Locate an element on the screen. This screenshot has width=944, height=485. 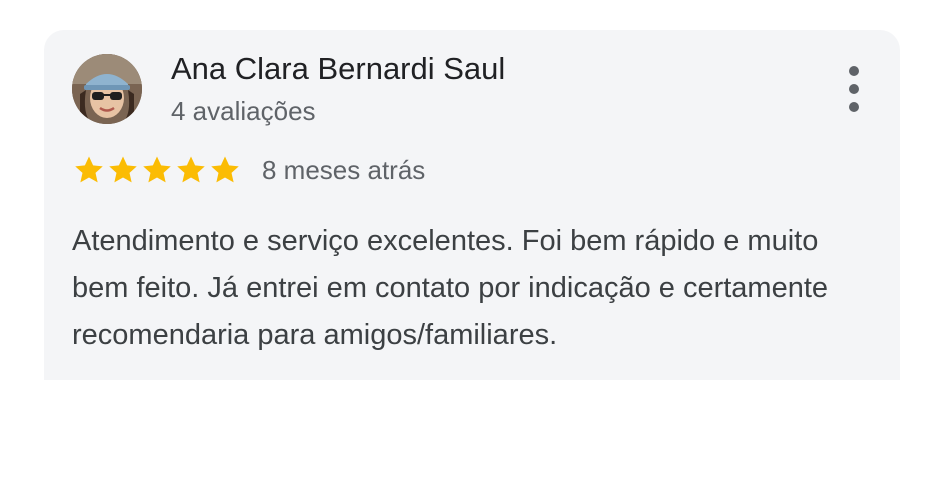
reviewer-review-count: 4 avaliações is located at coordinates (243, 111).